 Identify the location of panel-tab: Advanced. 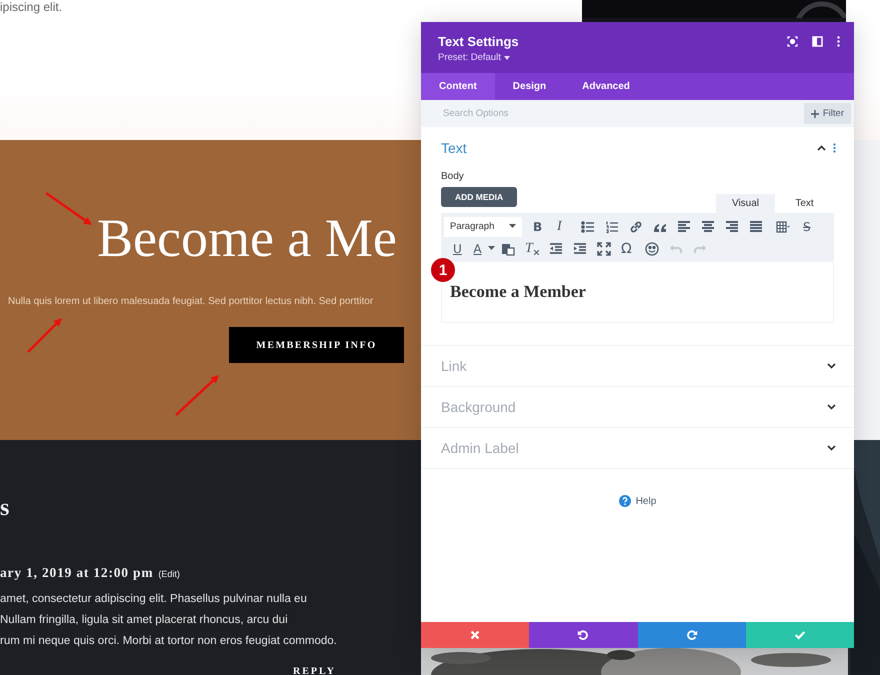
(606, 86).